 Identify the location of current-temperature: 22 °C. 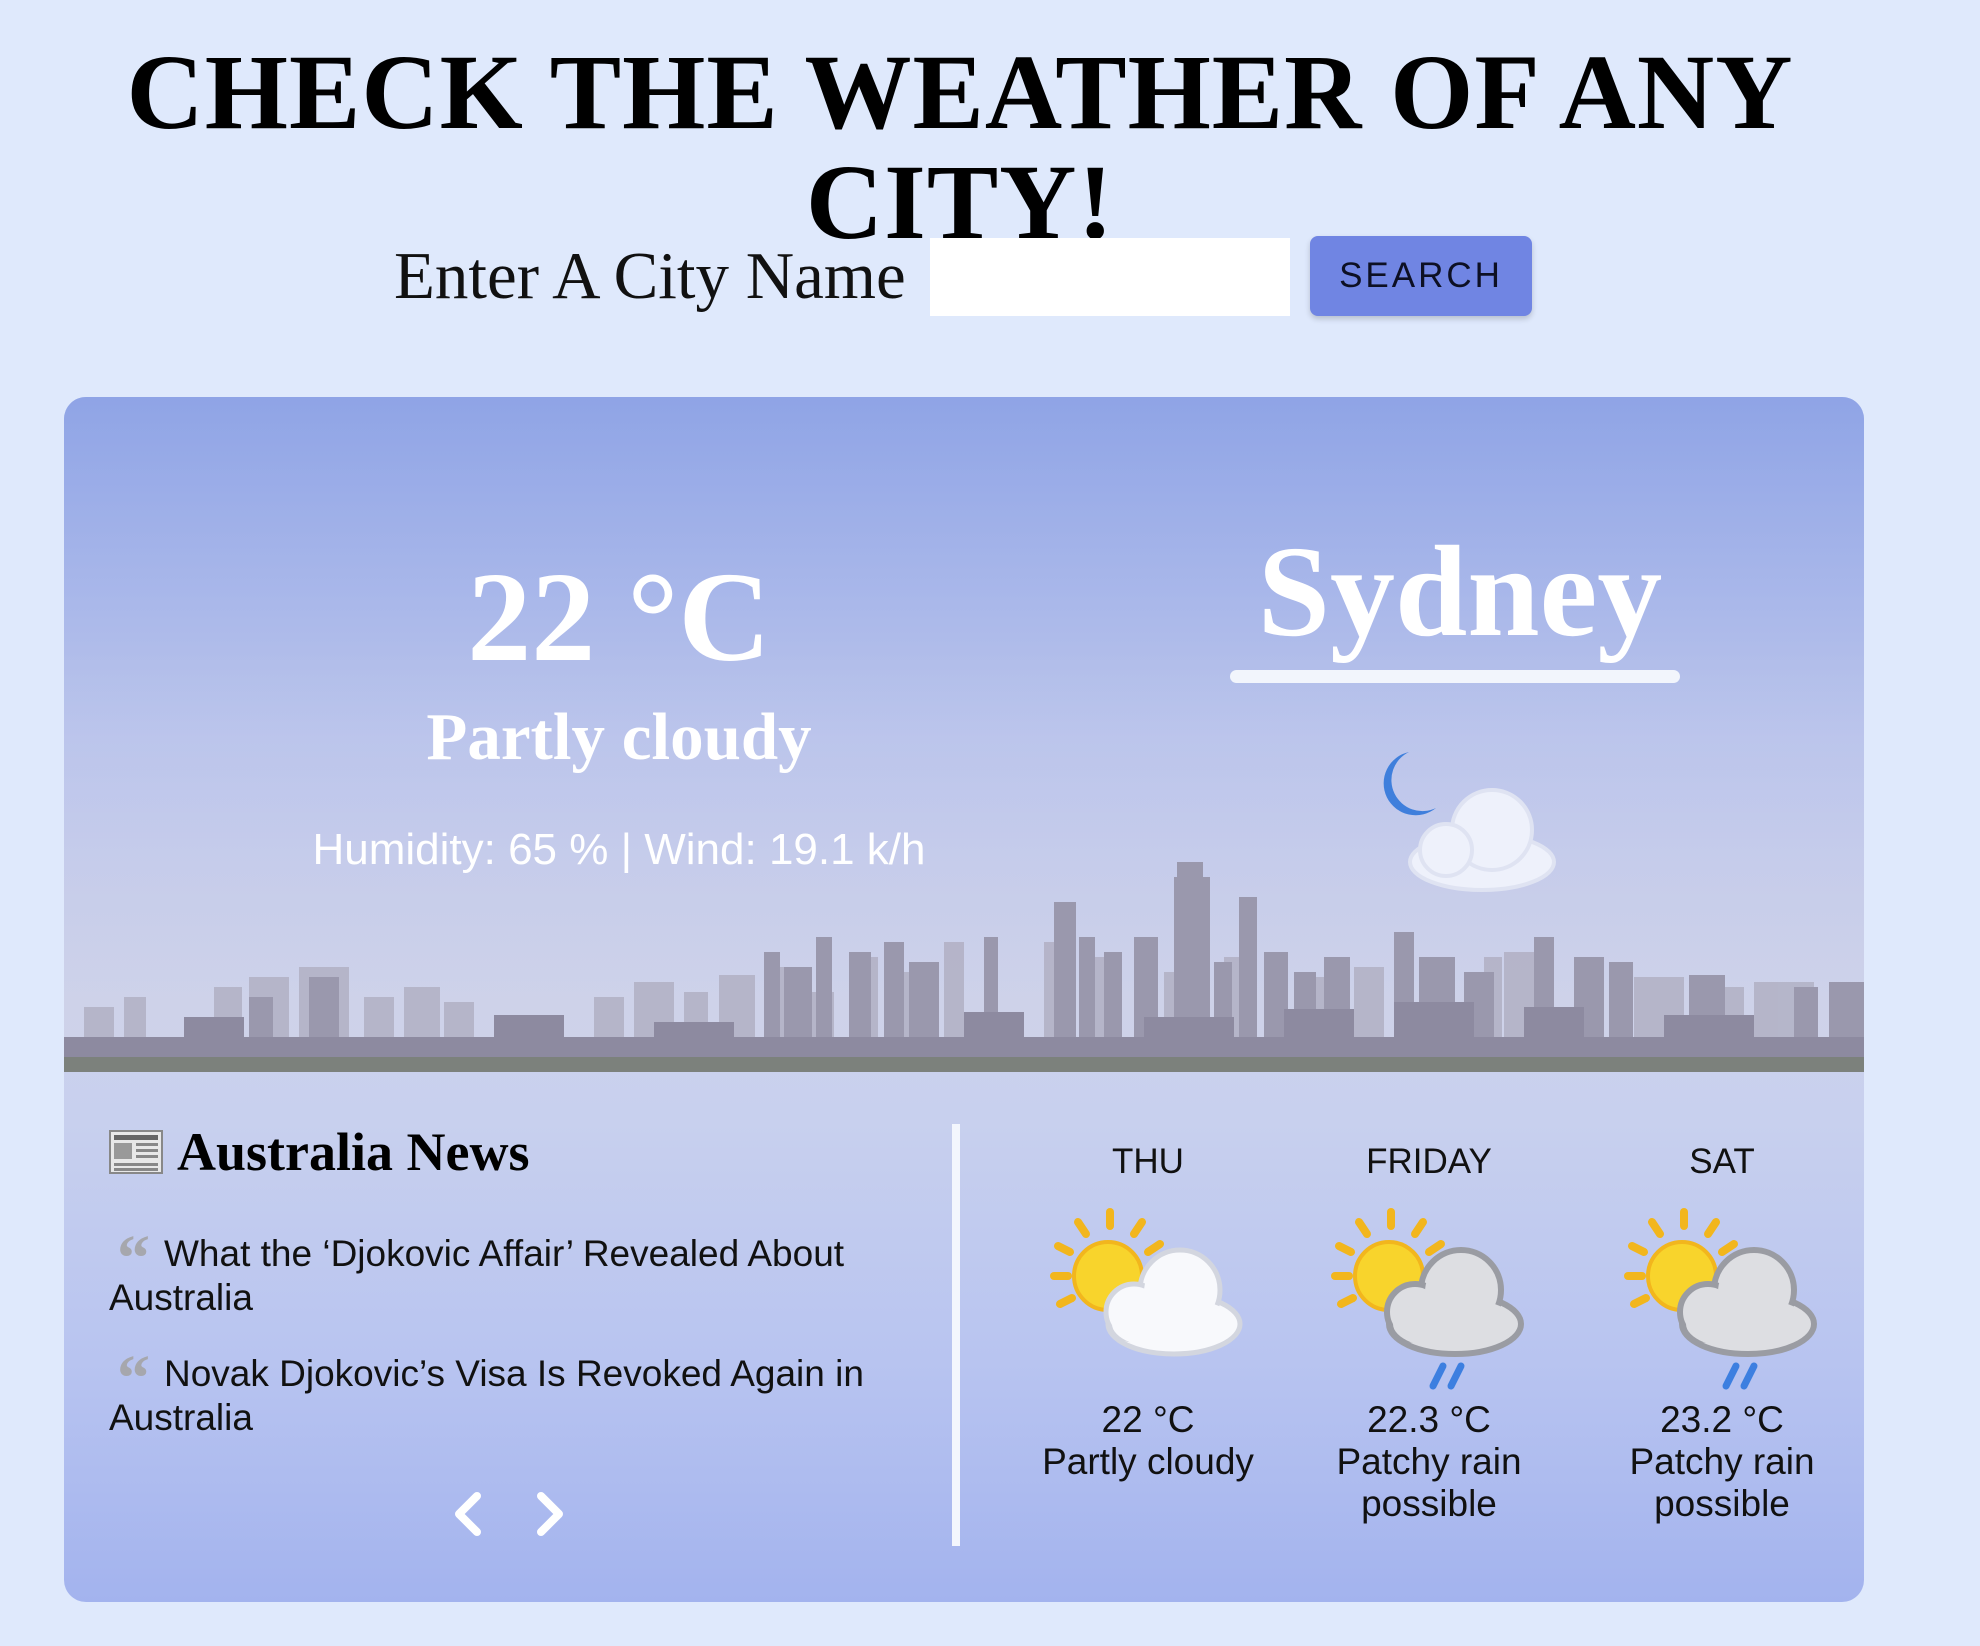
(619, 617).